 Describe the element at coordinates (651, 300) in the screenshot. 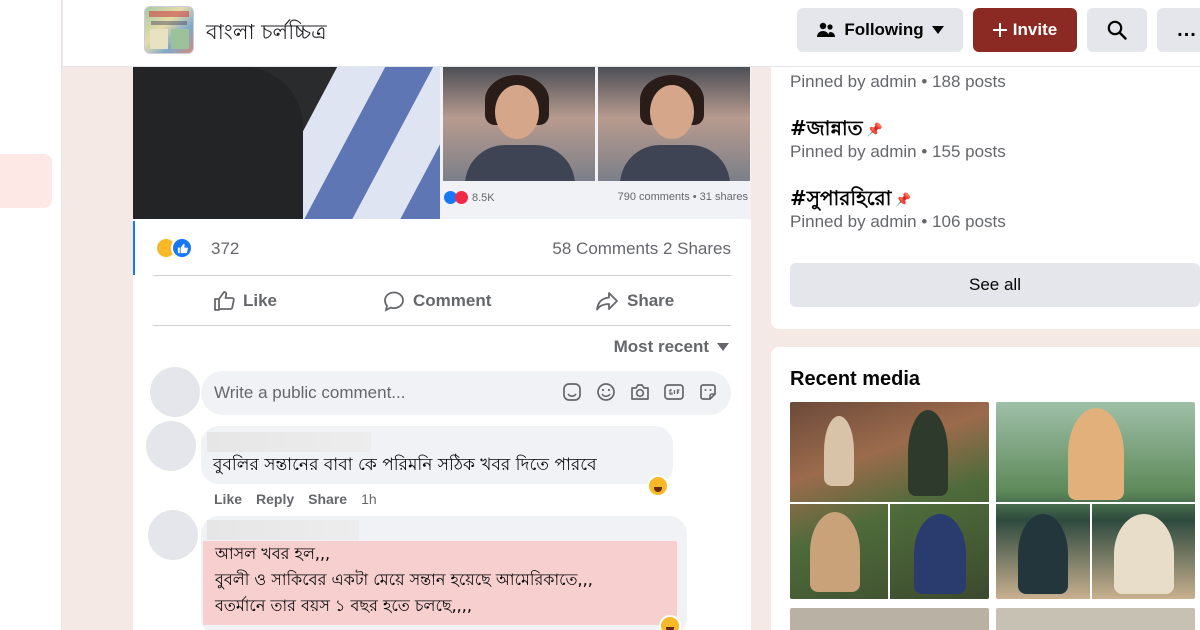

I see `share-label: Share` at that location.